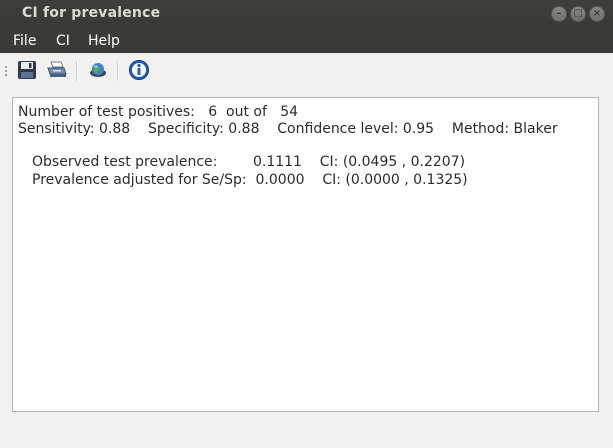  What do you see at coordinates (6, 71) in the screenshot?
I see `toolbar-grip` at bounding box center [6, 71].